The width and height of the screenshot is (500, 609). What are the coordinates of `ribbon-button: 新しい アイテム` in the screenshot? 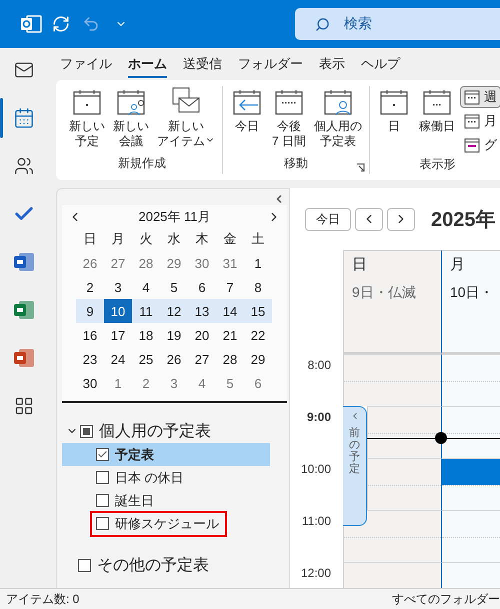 It's located at (186, 120).